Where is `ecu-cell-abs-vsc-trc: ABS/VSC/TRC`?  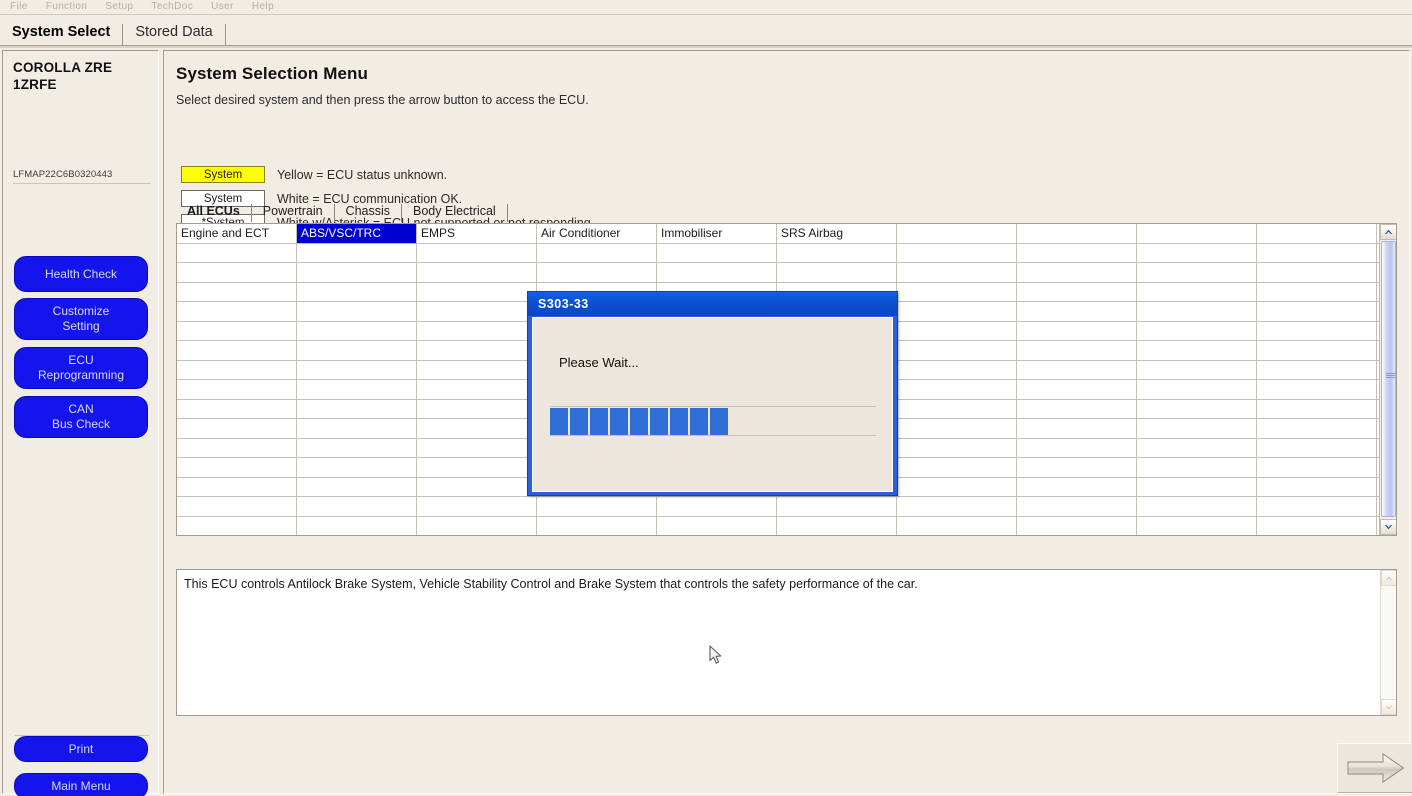
ecu-cell-abs-vsc-trc: ABS/VSC/TRC is located at coordinates (357, 233).